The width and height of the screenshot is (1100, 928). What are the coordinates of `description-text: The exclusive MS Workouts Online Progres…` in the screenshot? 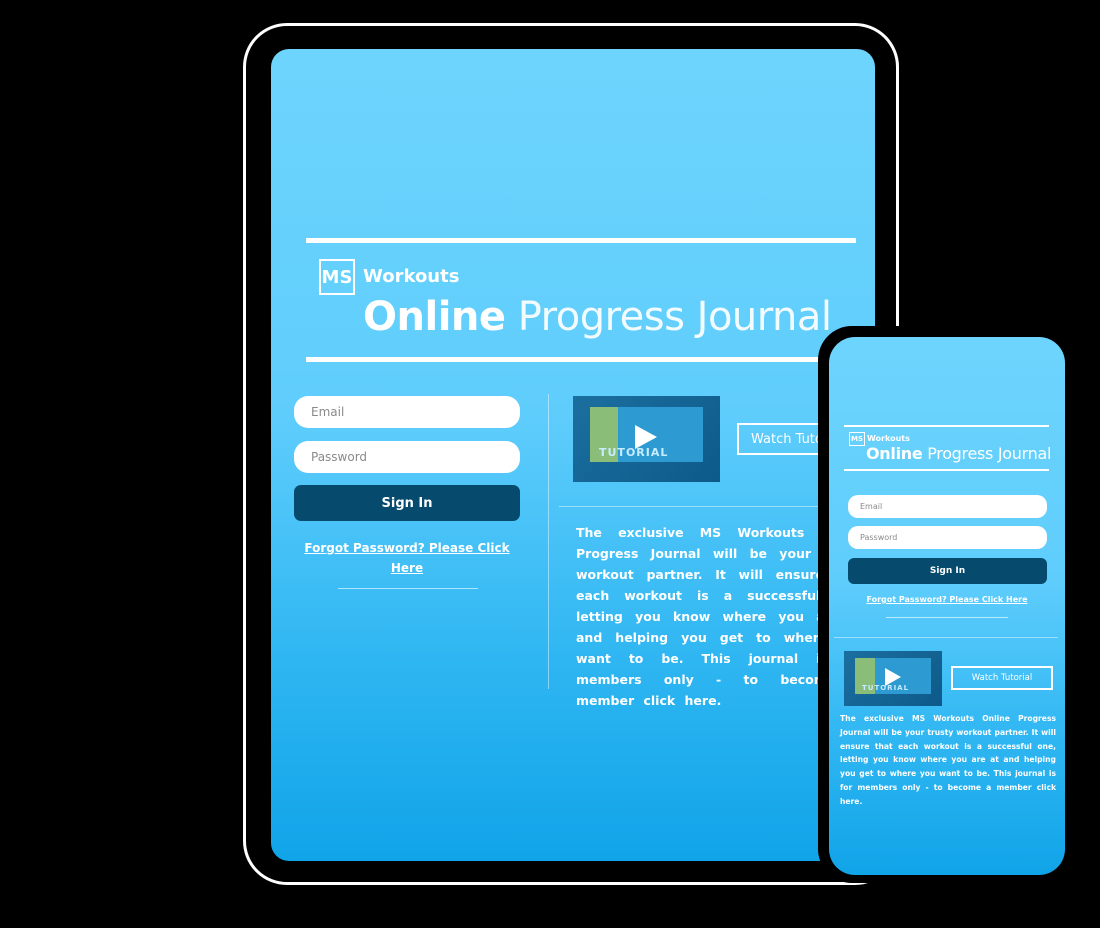 It's located at (948, 760).